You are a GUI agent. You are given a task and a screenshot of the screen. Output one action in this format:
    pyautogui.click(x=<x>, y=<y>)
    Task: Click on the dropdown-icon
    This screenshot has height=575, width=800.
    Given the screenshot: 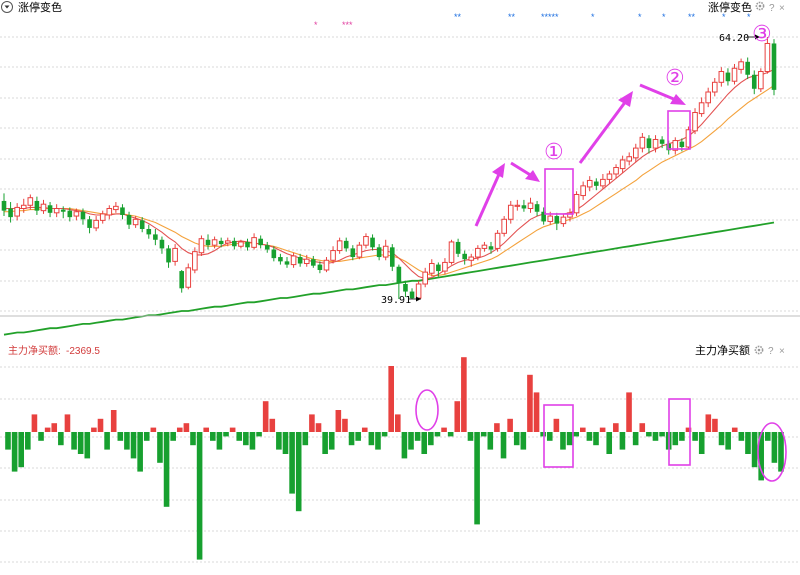 What is the action you would take?
    pyautogui.click(x=7, y=7)
    